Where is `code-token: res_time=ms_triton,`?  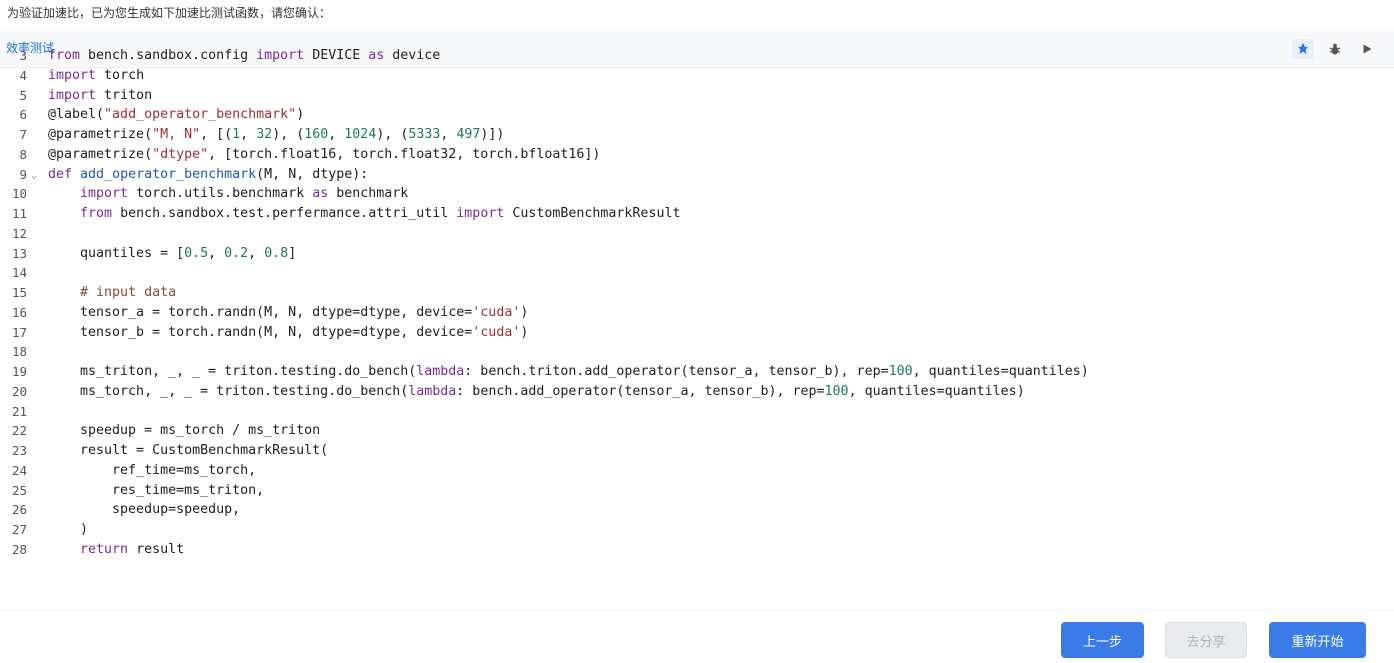 code-token: res_time=ms_triton, is located at coordinates (156, 490).